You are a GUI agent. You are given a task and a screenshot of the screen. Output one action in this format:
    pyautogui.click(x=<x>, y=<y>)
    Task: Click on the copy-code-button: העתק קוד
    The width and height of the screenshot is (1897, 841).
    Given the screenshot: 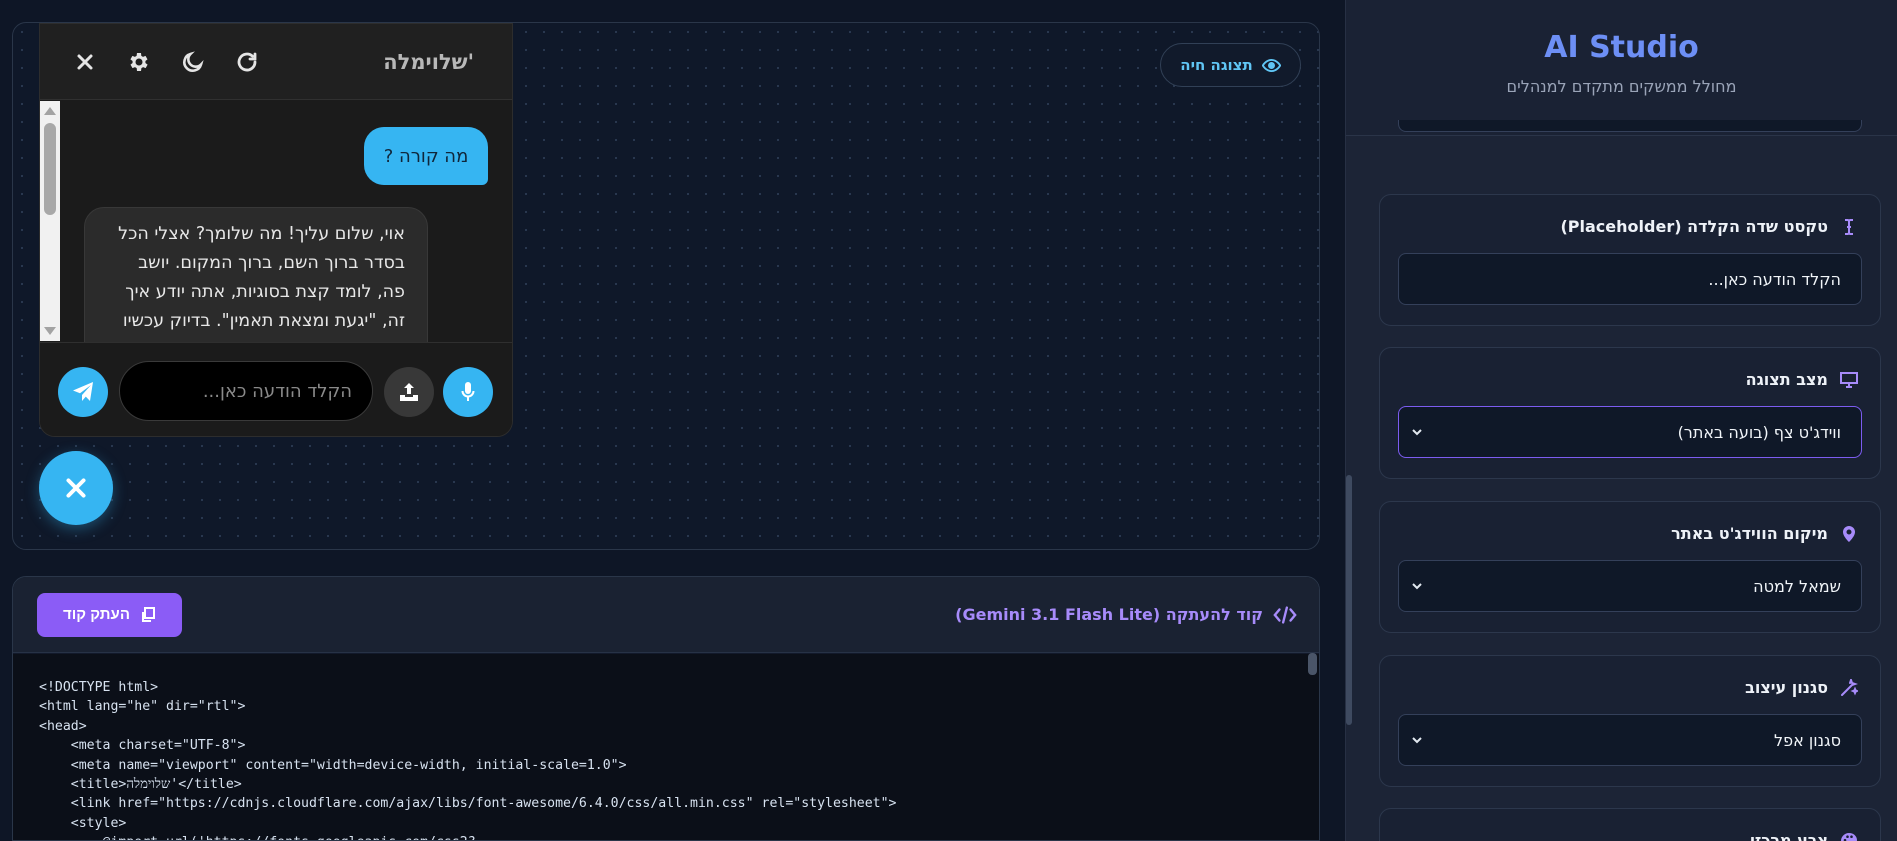 What is the action you would take?
    pyautogui.click(x=109, y=614)
    